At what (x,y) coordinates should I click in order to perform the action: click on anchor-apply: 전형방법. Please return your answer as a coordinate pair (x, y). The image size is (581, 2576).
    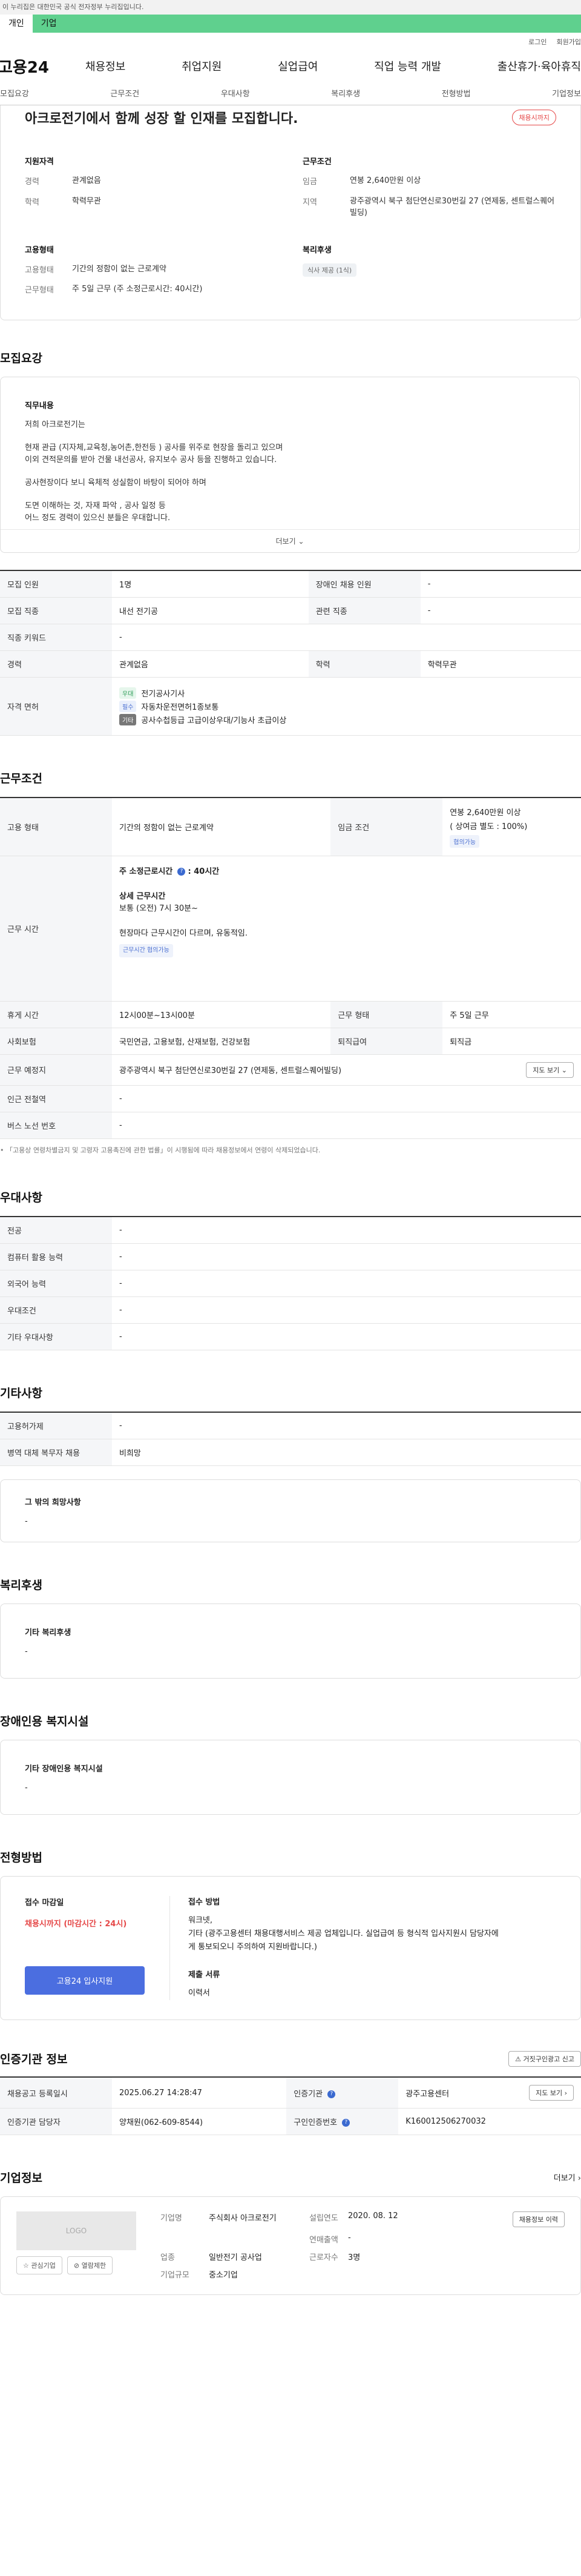
    Looking at the image, I should click on (456, 93).